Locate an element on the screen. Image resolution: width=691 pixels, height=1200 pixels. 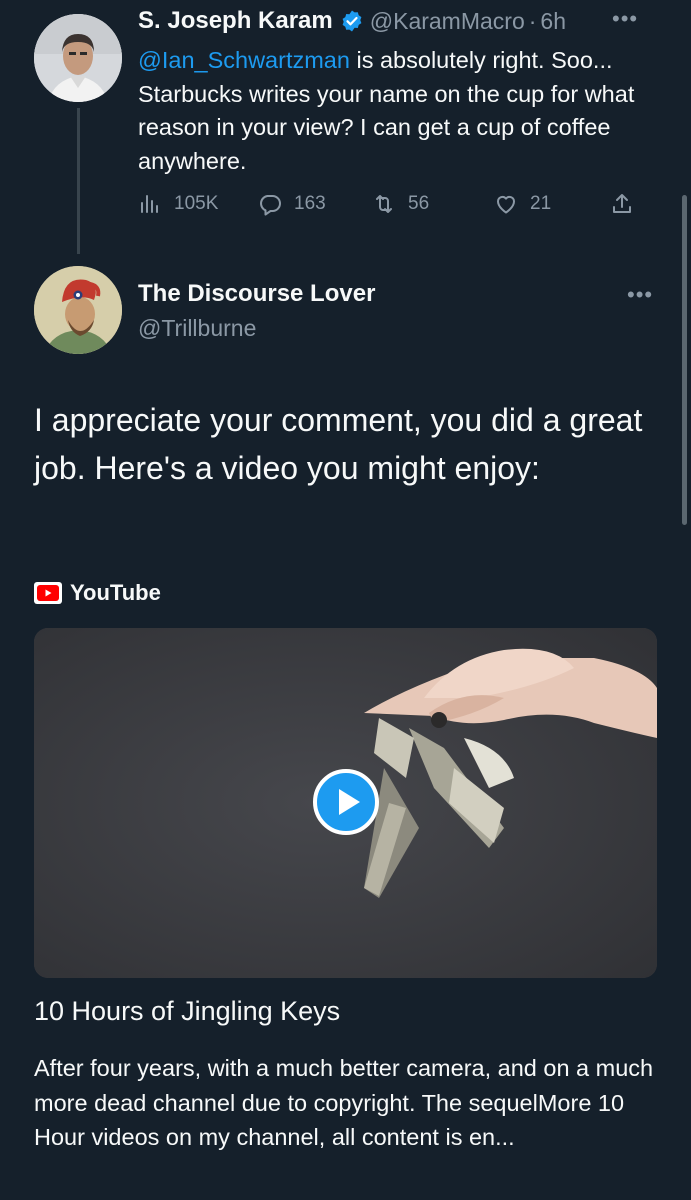
author-name: The Discourse Lover is located at coordinates (256, 294).